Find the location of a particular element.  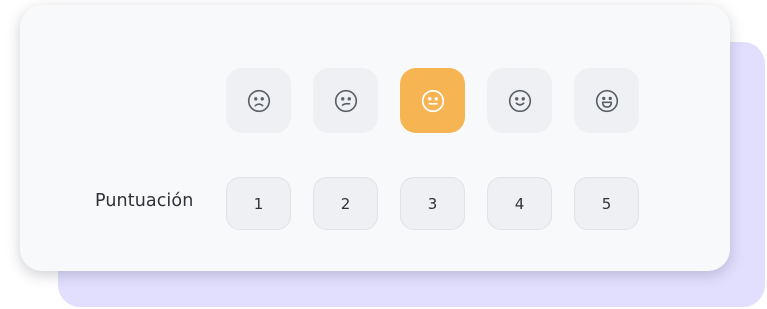

rating-button-3: 3 is located at coordinates (432, 203).